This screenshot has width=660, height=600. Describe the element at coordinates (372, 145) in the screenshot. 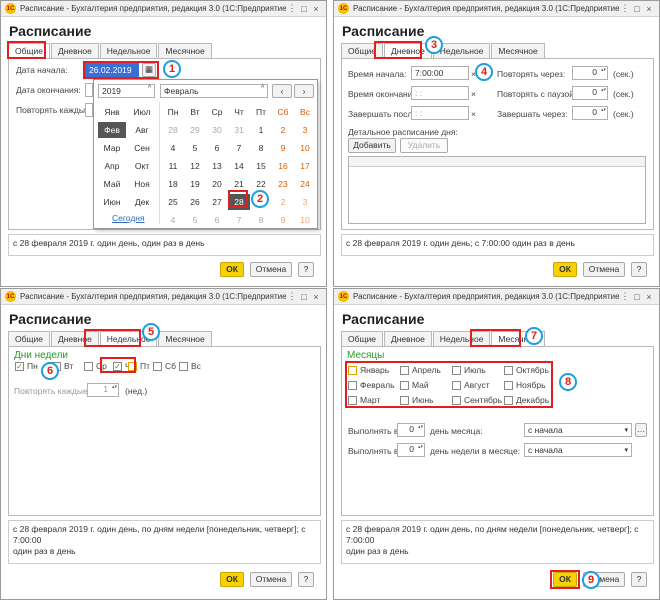

I see `add-button: Добавить` at that location.